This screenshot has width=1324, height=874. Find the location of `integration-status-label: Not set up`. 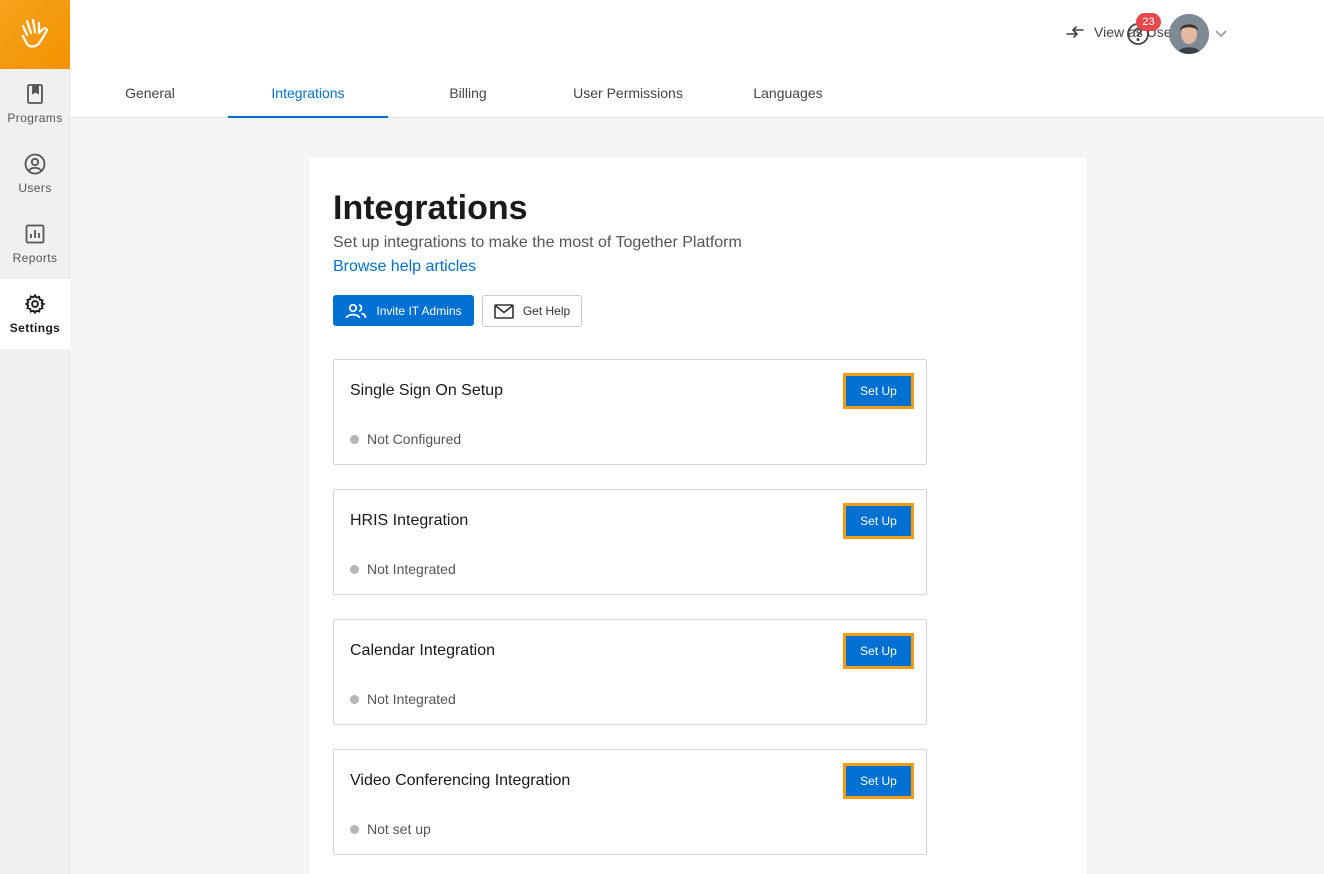

integration-status-label: Not set up is located at coordinates (399, 829).